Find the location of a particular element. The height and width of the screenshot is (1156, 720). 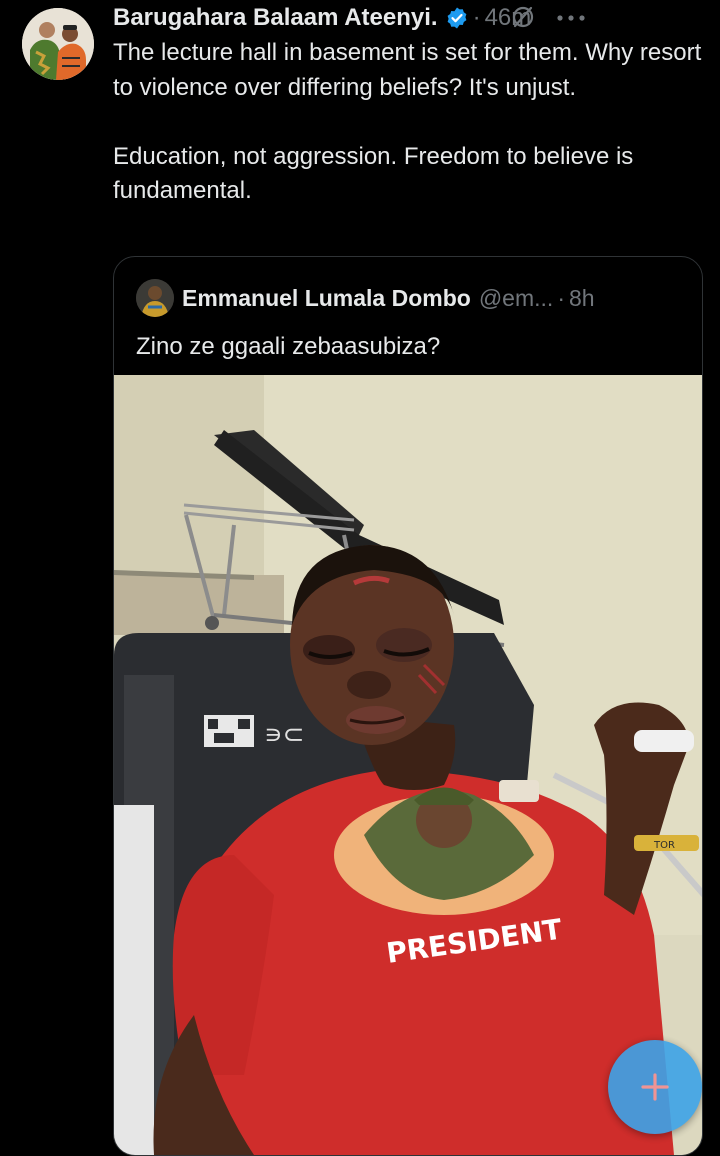

quoted-tweet-header: Emmanuel Lumala Dombo @em... · 8h is located at coordinates (409, 298).